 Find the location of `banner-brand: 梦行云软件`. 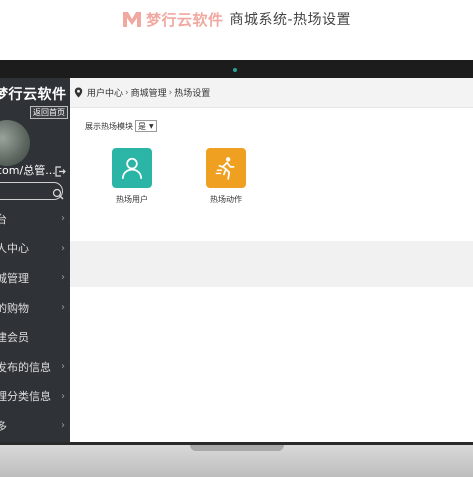

banner-brand: 梦行云软件 is located at coordinates (184, 19).